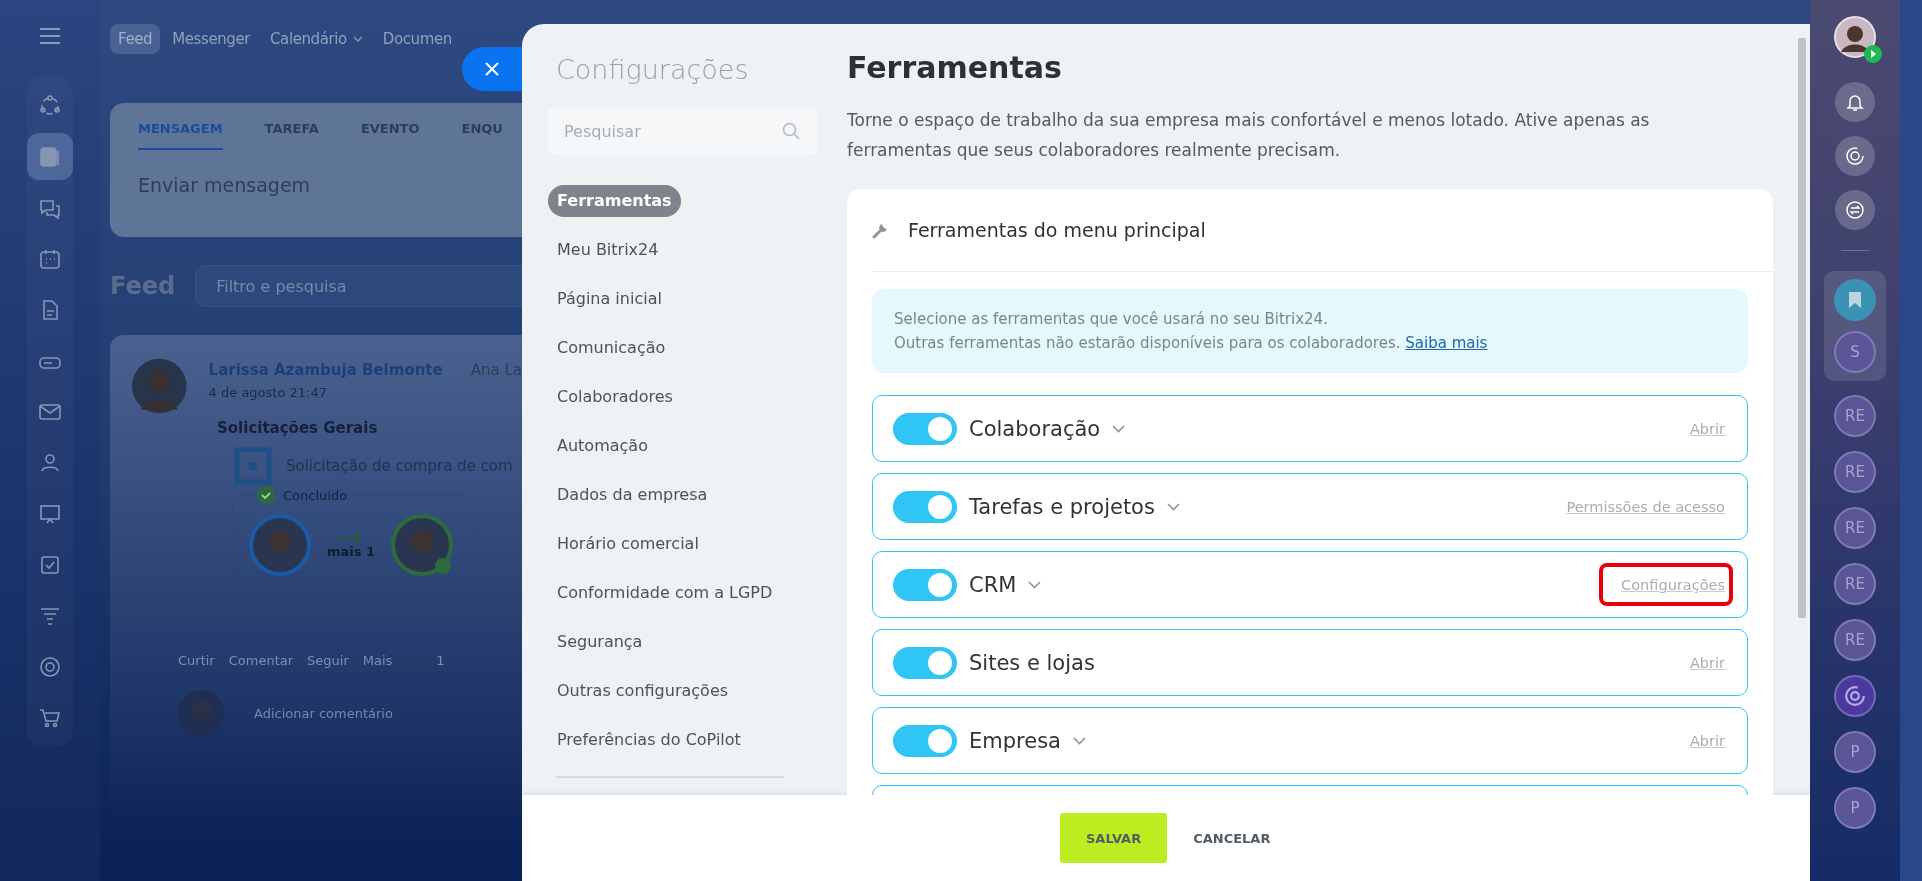 The height and width of the screenshot is (881, 1922). What do you see at coordinates (1035, 428) in the screenshot?
I see `tool-name: Colaboração` at bounding box center [1035, 428].